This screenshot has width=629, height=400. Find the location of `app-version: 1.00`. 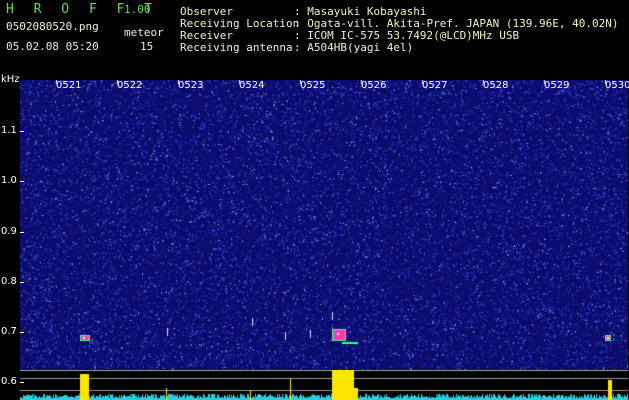

app-version: 1.00 is located at coordinates (137, 9).